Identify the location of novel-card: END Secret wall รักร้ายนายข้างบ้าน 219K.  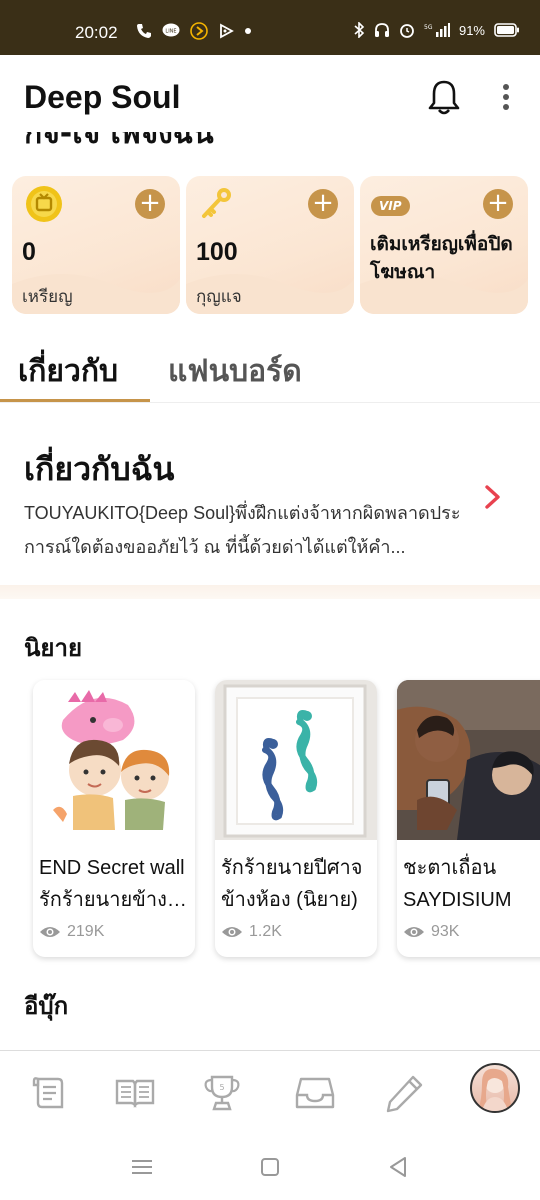
(114, 818).